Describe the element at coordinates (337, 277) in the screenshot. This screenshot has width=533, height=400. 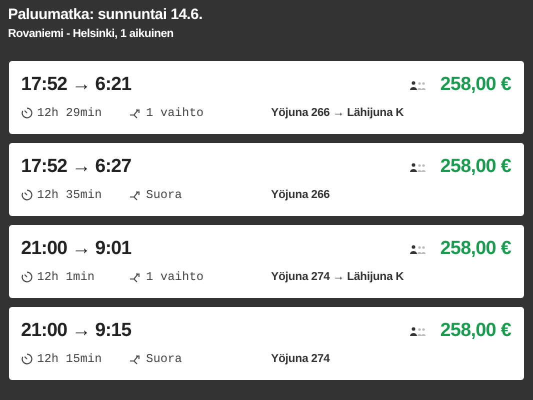
I see `train-names: Yöjuna 274 → Lähijuna K` at that location.